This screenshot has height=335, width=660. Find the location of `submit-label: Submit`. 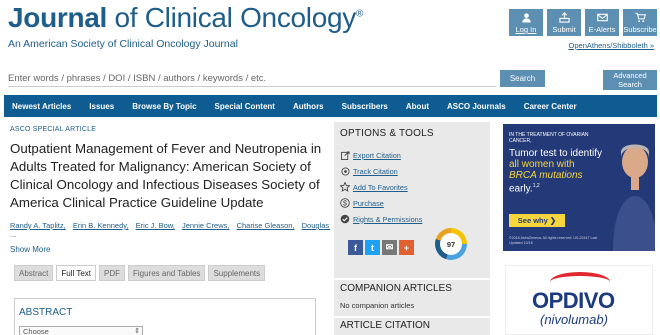

submit-label: Submit is located at coordinates (564, 29).